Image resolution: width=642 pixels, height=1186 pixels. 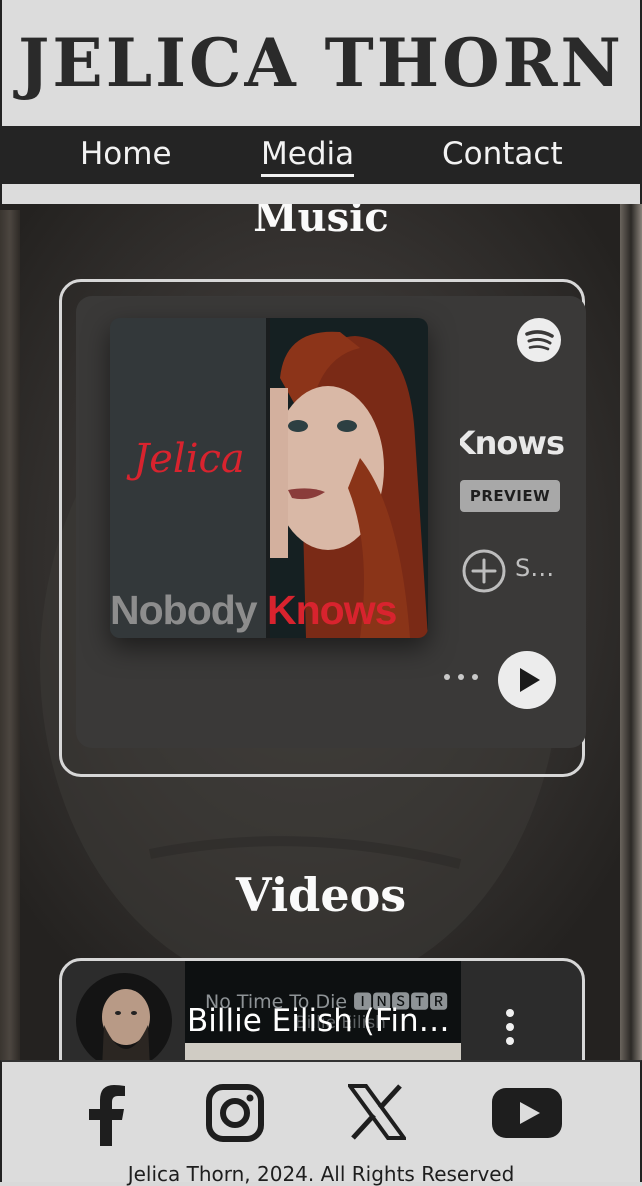 What do you see at coordinates (321, 1123) in the screenshot?
I see `site-footer: Jelica Thorn, 2024. All Rights Reserved` at bounding box center [321, 1123].